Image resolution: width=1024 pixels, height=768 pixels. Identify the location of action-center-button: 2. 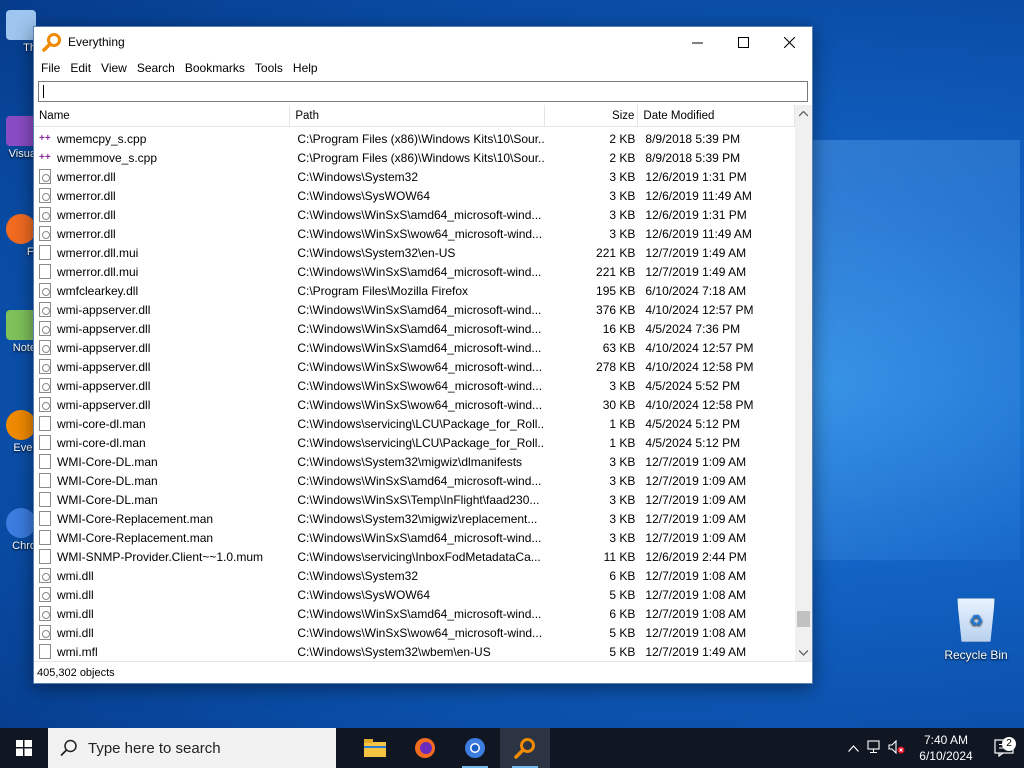
(1004, 747).